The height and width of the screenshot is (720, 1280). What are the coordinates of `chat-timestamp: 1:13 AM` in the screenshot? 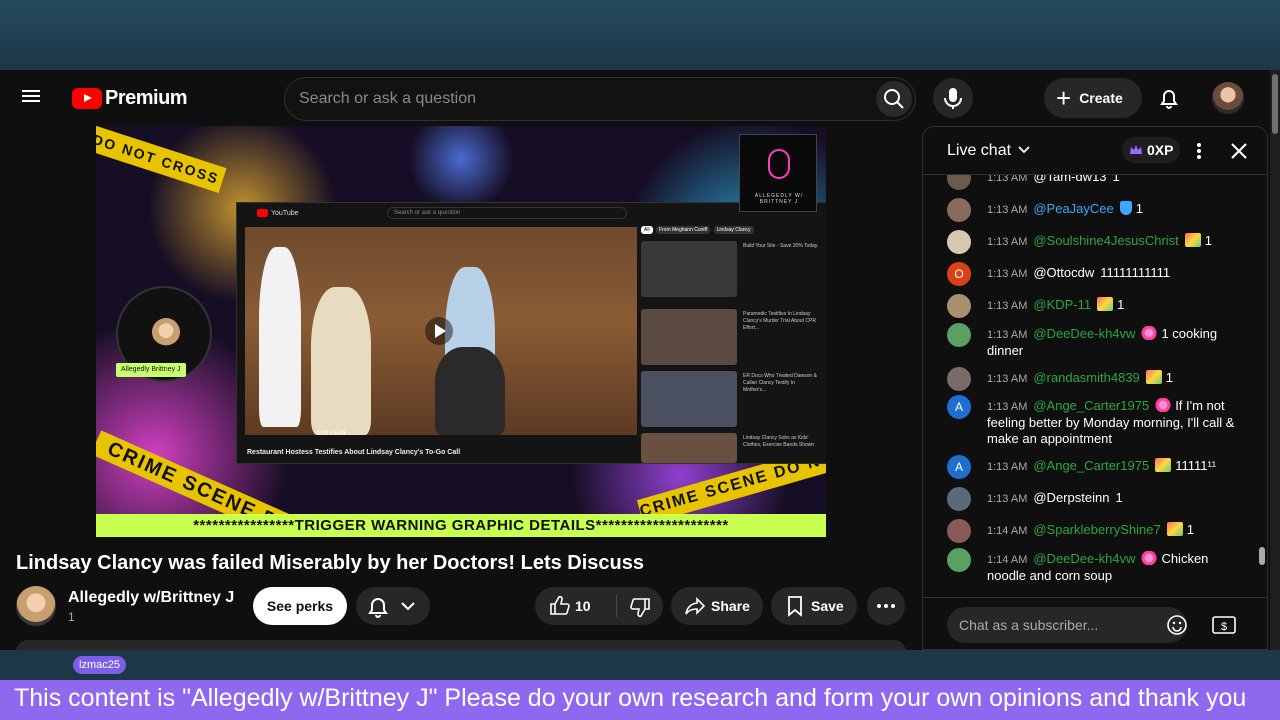 It's located at (1007, 210).